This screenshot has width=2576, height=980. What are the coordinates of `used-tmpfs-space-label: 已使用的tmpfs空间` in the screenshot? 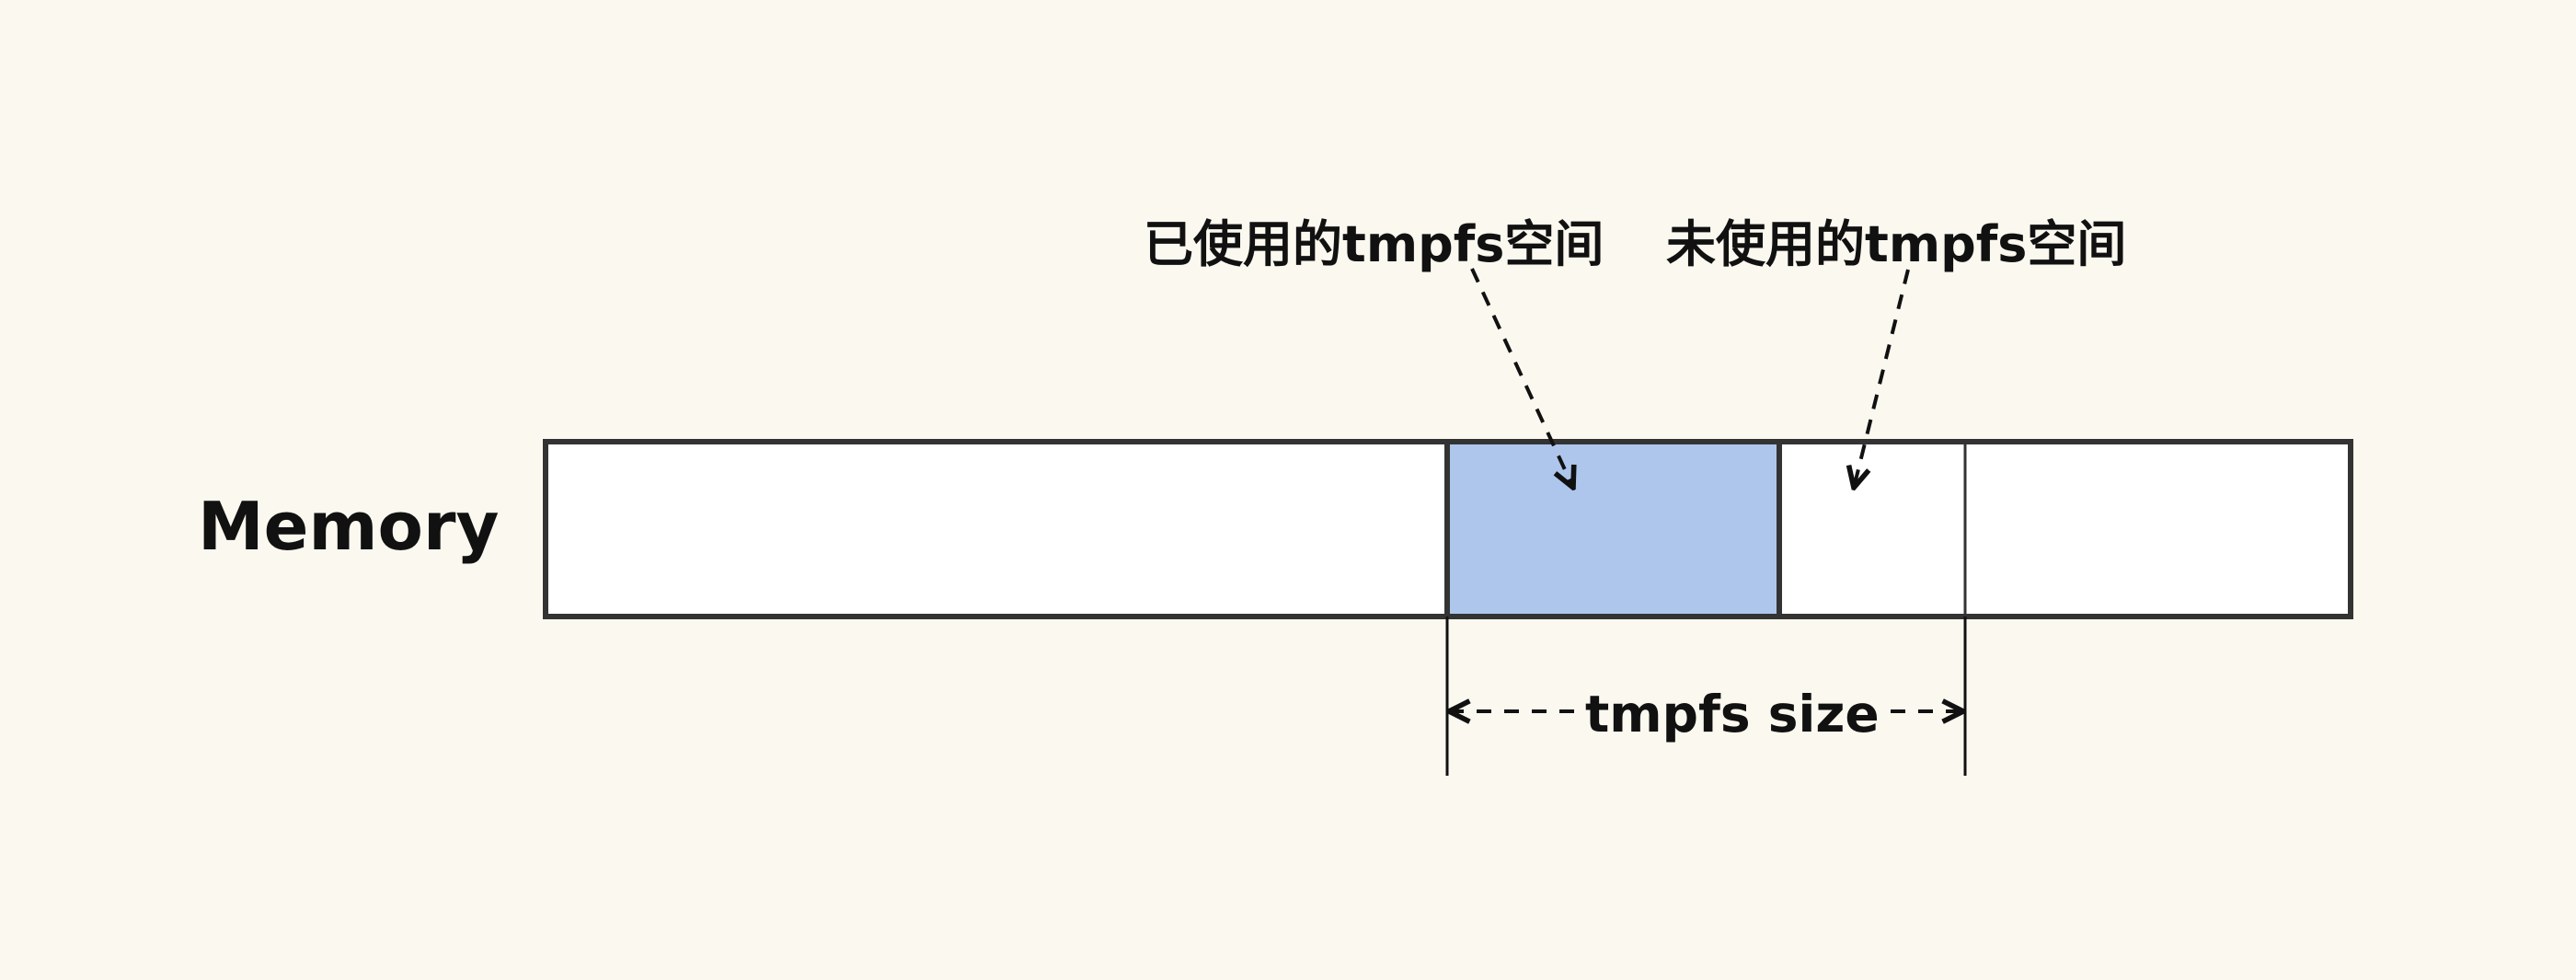 It's located at (1374, 244).